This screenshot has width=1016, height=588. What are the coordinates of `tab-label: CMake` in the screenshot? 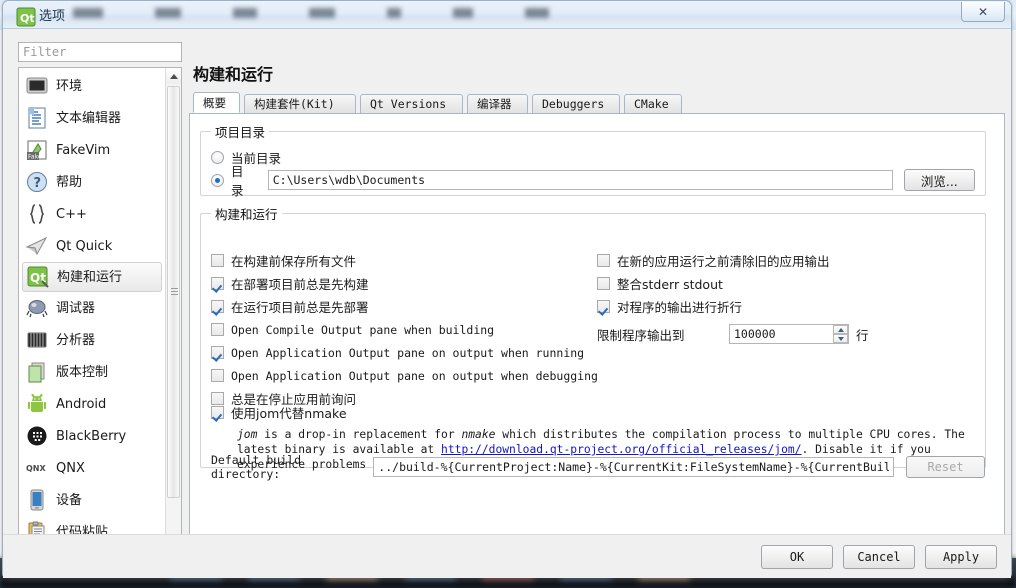 It's located at (651, 104).